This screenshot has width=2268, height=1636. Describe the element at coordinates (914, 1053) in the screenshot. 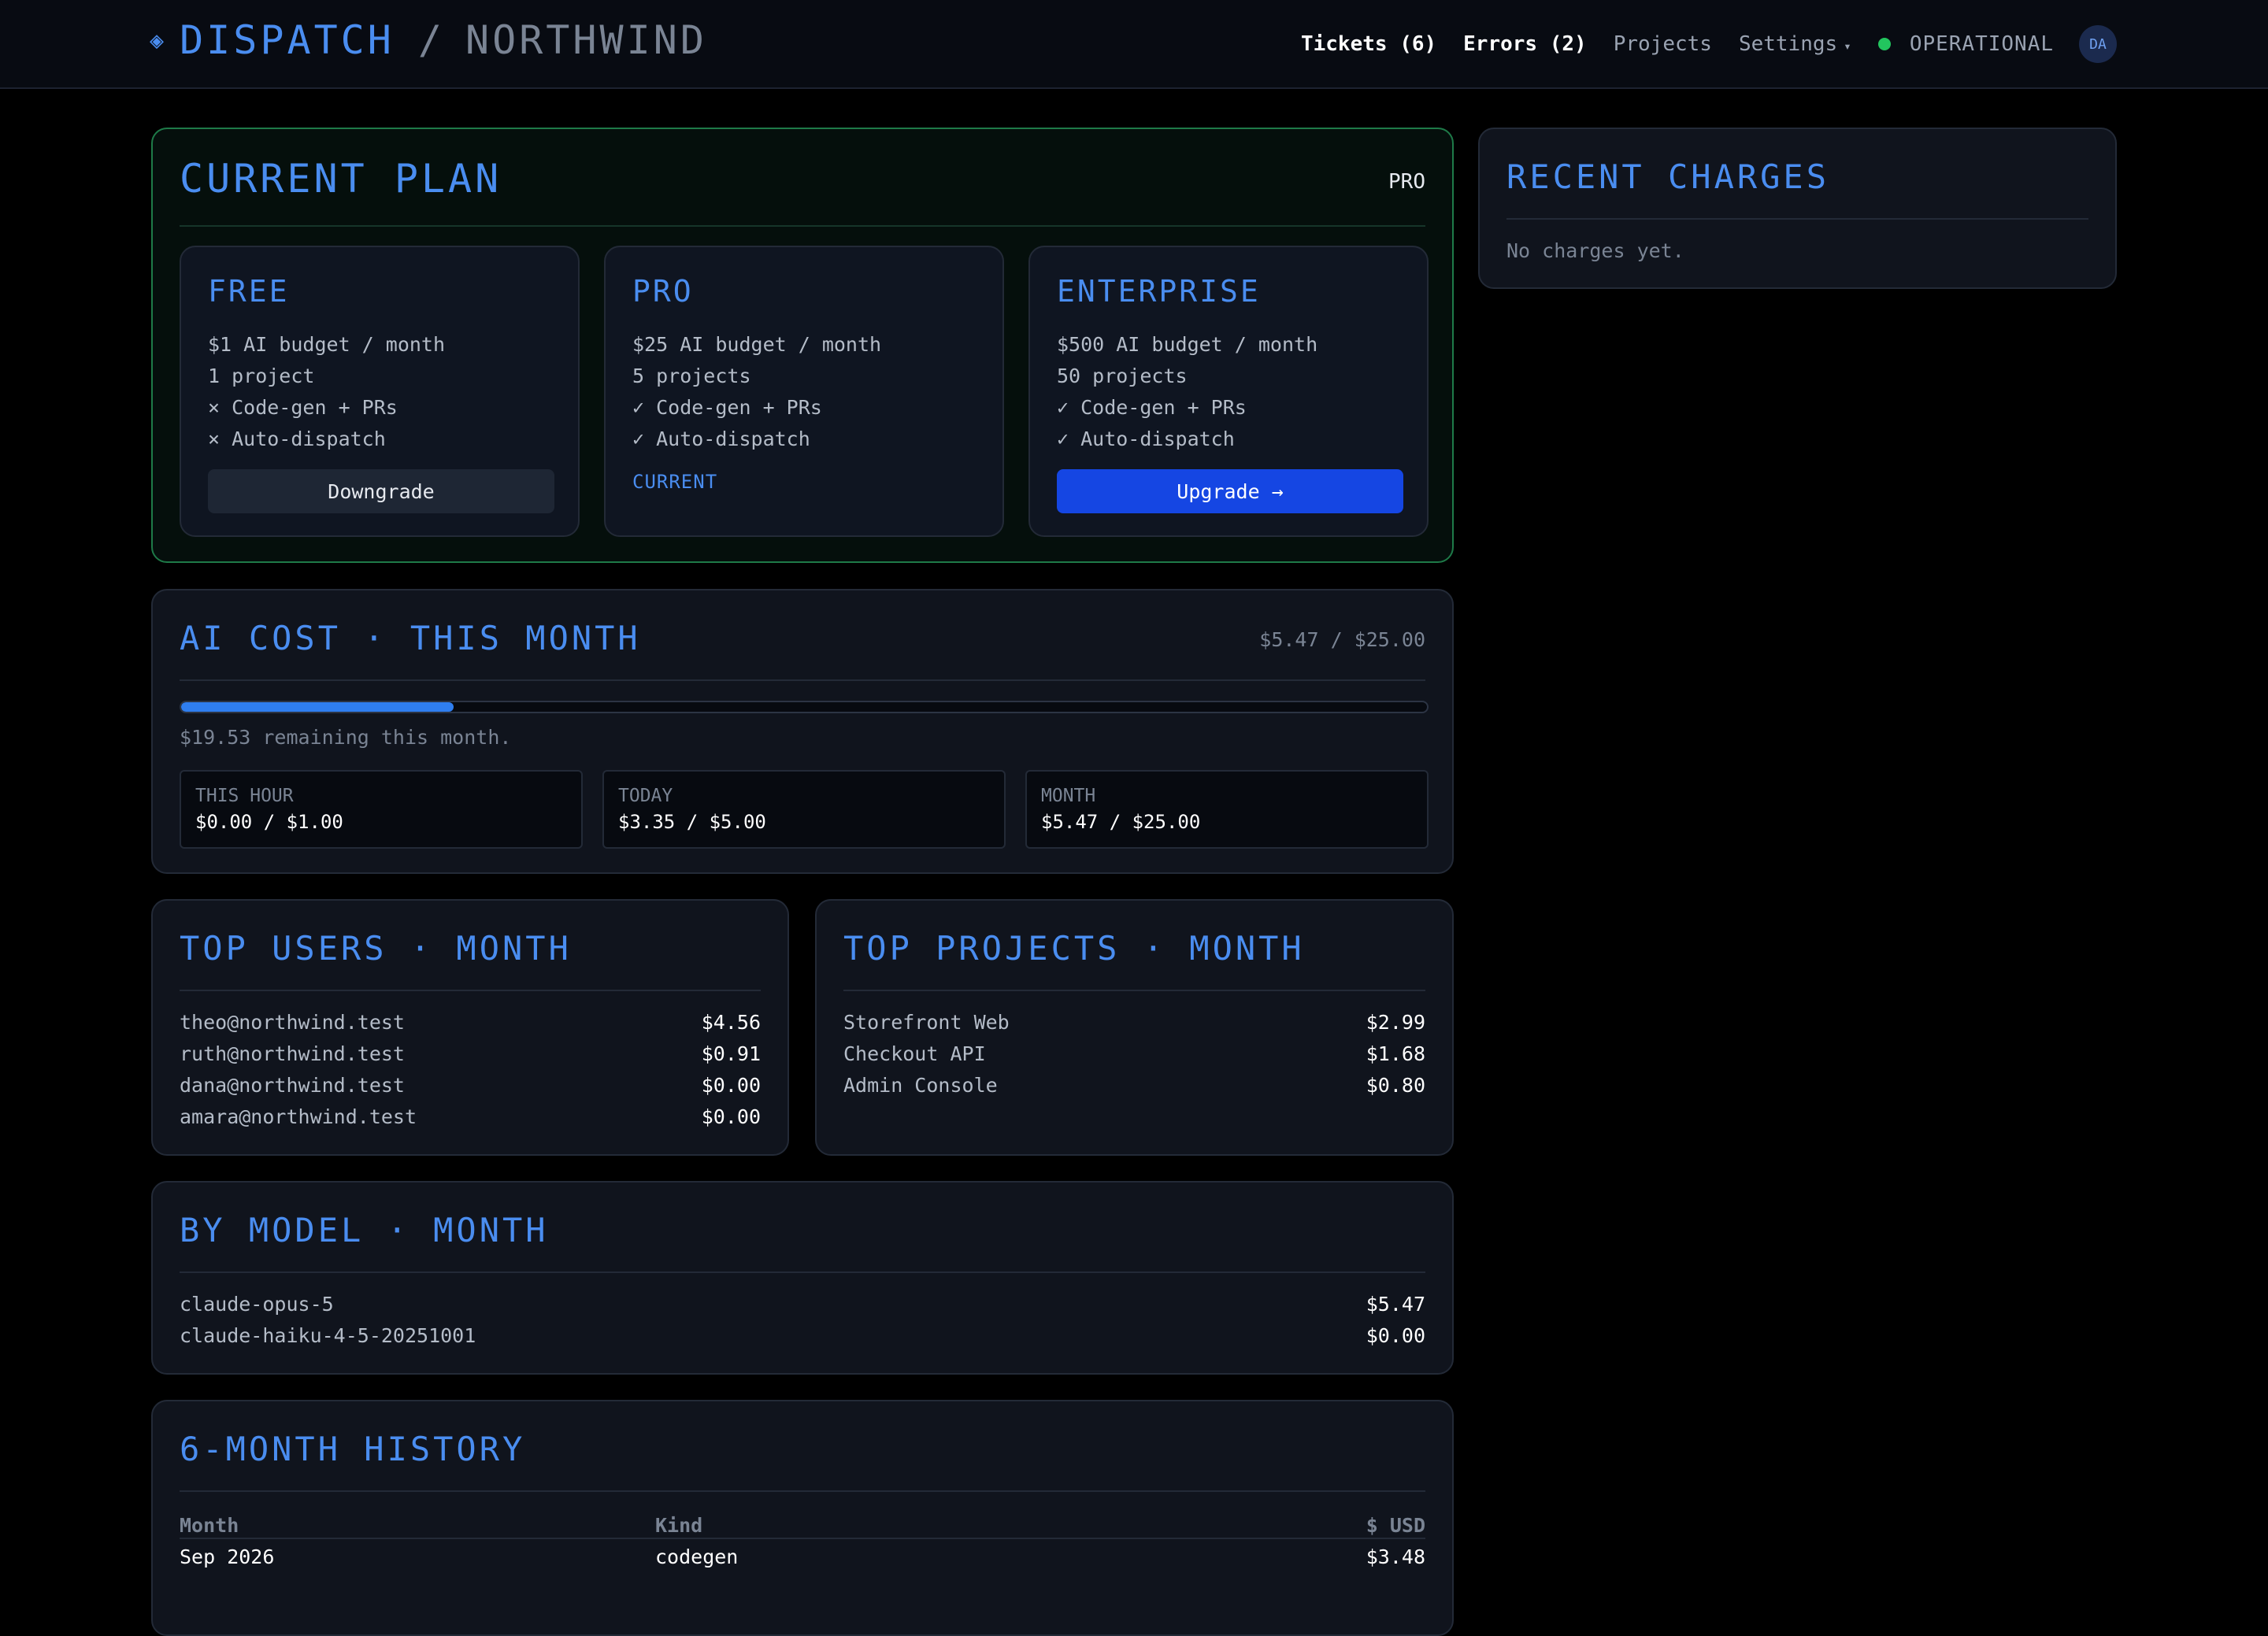

I see `project-name: Checkout API` at that location.